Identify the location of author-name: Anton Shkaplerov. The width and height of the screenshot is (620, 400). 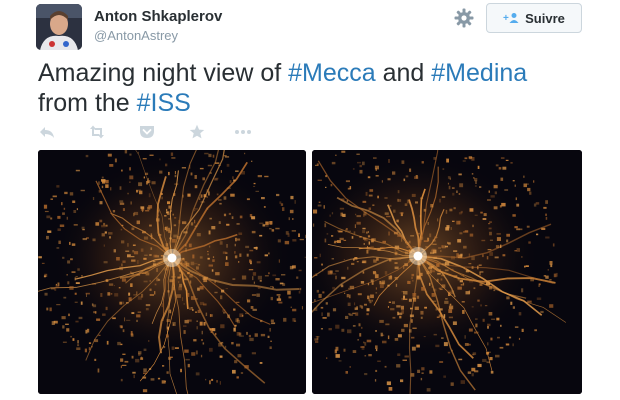
(158, 16).